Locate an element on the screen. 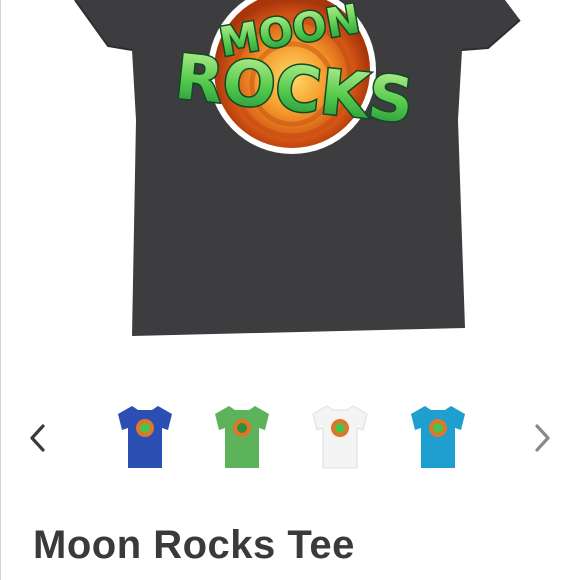  chevron-left-icon is located at coordinates (38, 440).